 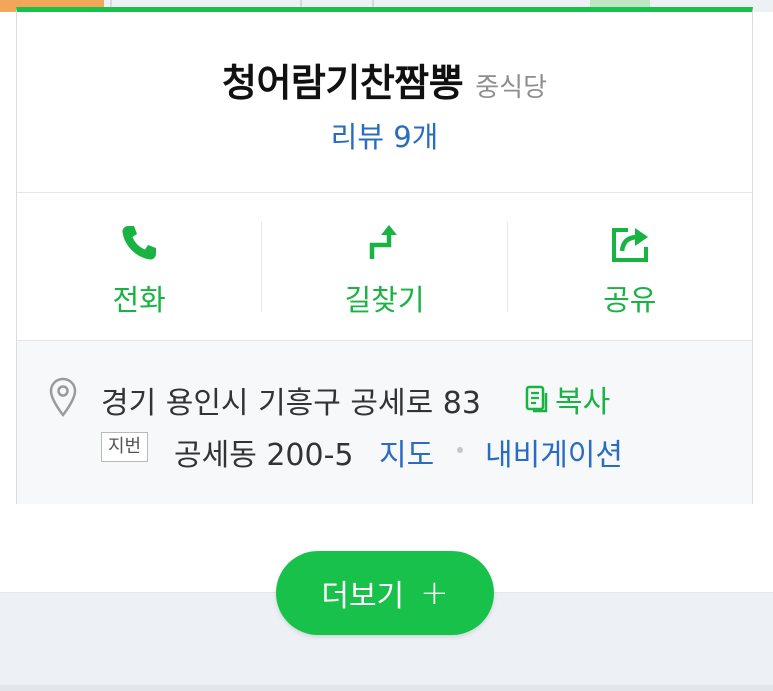 I want to click on separator-dot, so click(x=460, y=450).